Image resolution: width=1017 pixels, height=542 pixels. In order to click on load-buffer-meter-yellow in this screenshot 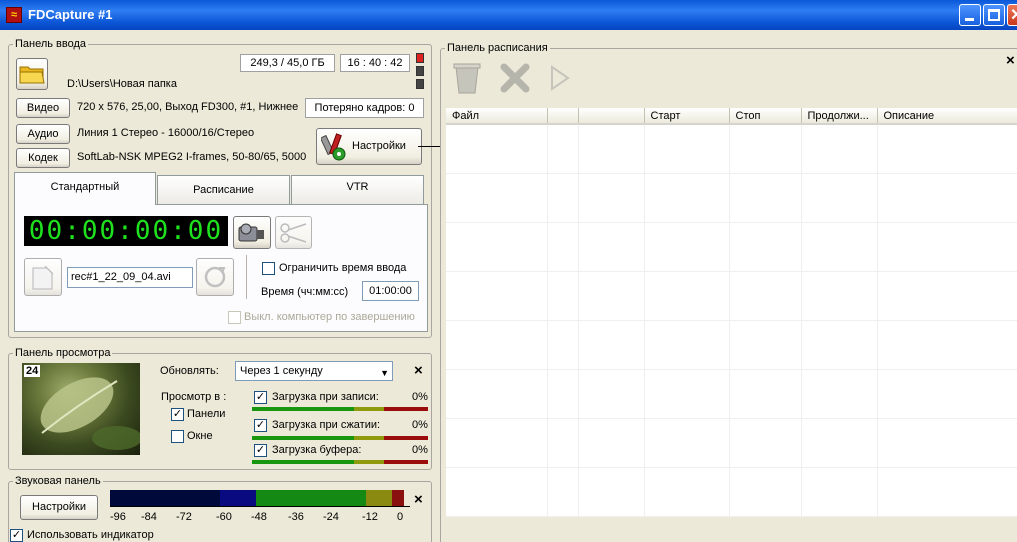, I will do `click(369, 462)`.